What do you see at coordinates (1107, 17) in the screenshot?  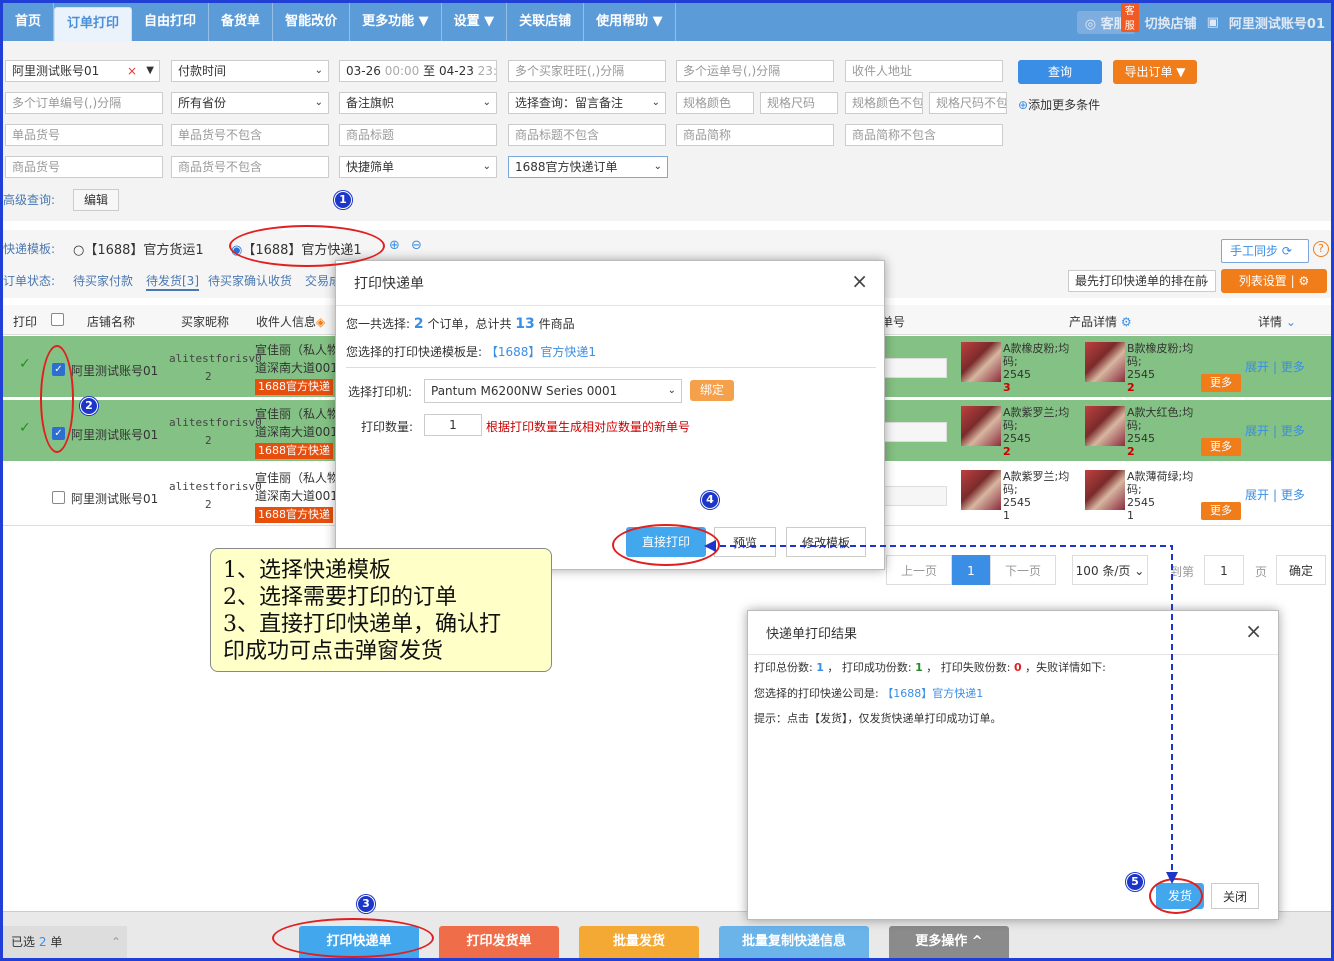 I see `service-button: 客服 ◎ 客服` at bounding box center [1107, 17].